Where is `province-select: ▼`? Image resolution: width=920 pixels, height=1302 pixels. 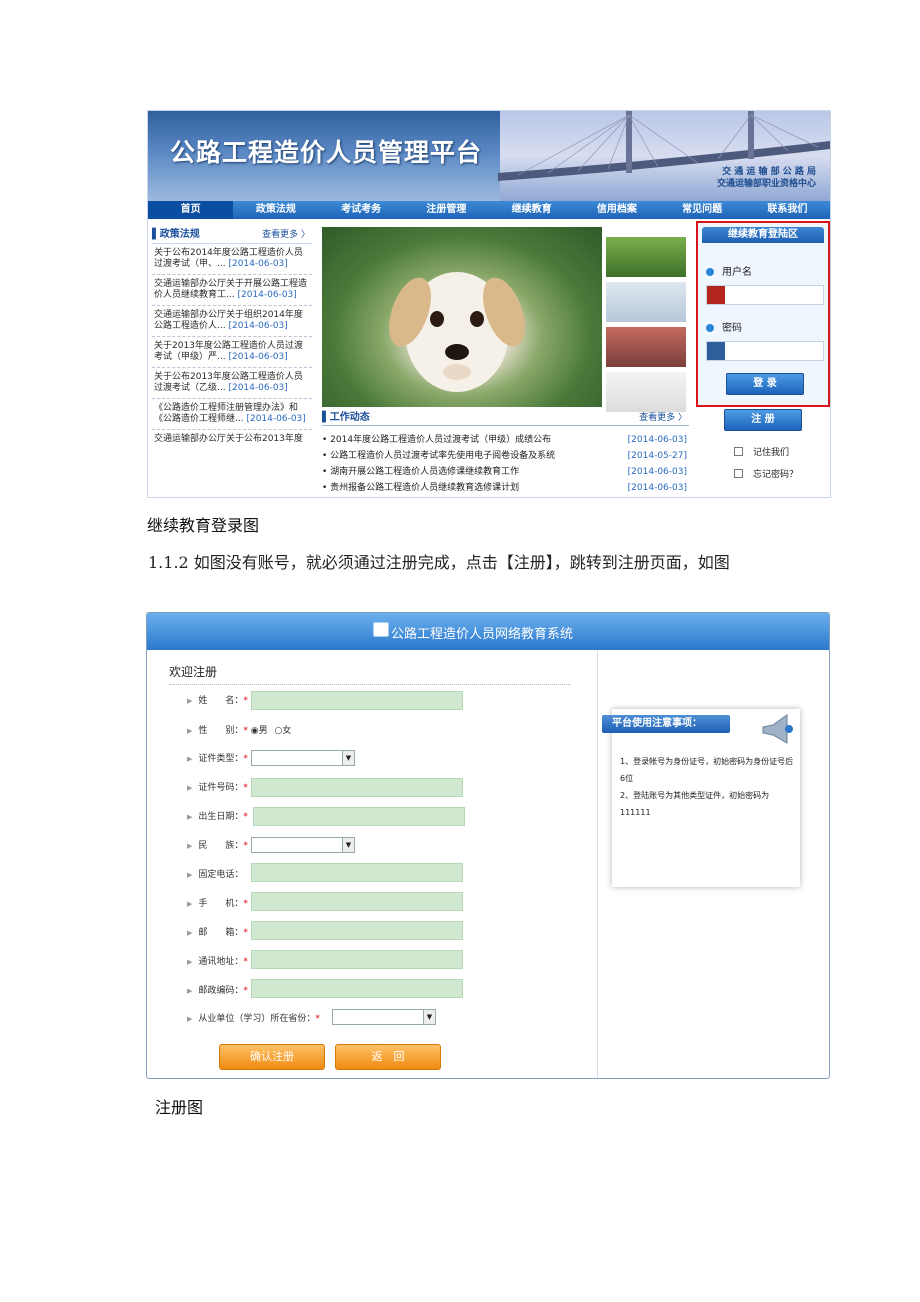 province-select: ▼ is located at coordinates (384, 1017).